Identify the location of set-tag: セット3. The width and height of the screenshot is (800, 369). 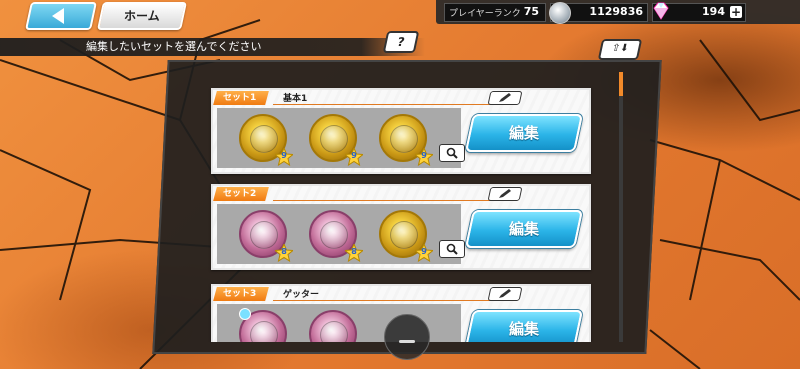
(241, 294).